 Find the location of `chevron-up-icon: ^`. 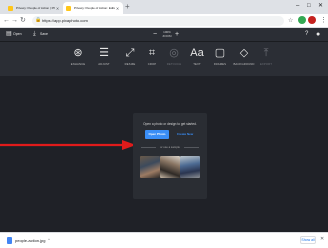

chevron-up-icon: ^ is located at coordinates (49, 239).